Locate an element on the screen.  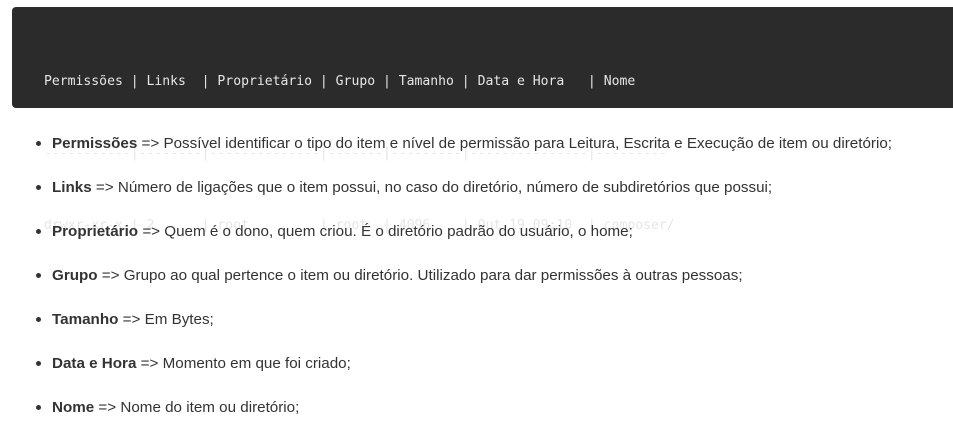
list-item-term: Proprietário is located at coordinates (95, 231).